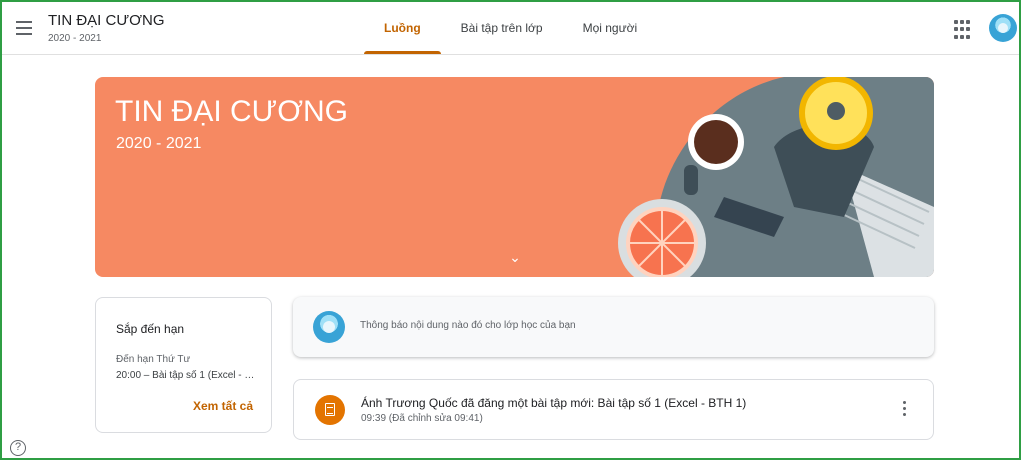 This screenshot has width=1021, height=460. What do you see at coordinates (106, 20) in the screenshot?
I see `course-title: TIN ĐẠI CƯƠNG` at bounding box center [106, 20].